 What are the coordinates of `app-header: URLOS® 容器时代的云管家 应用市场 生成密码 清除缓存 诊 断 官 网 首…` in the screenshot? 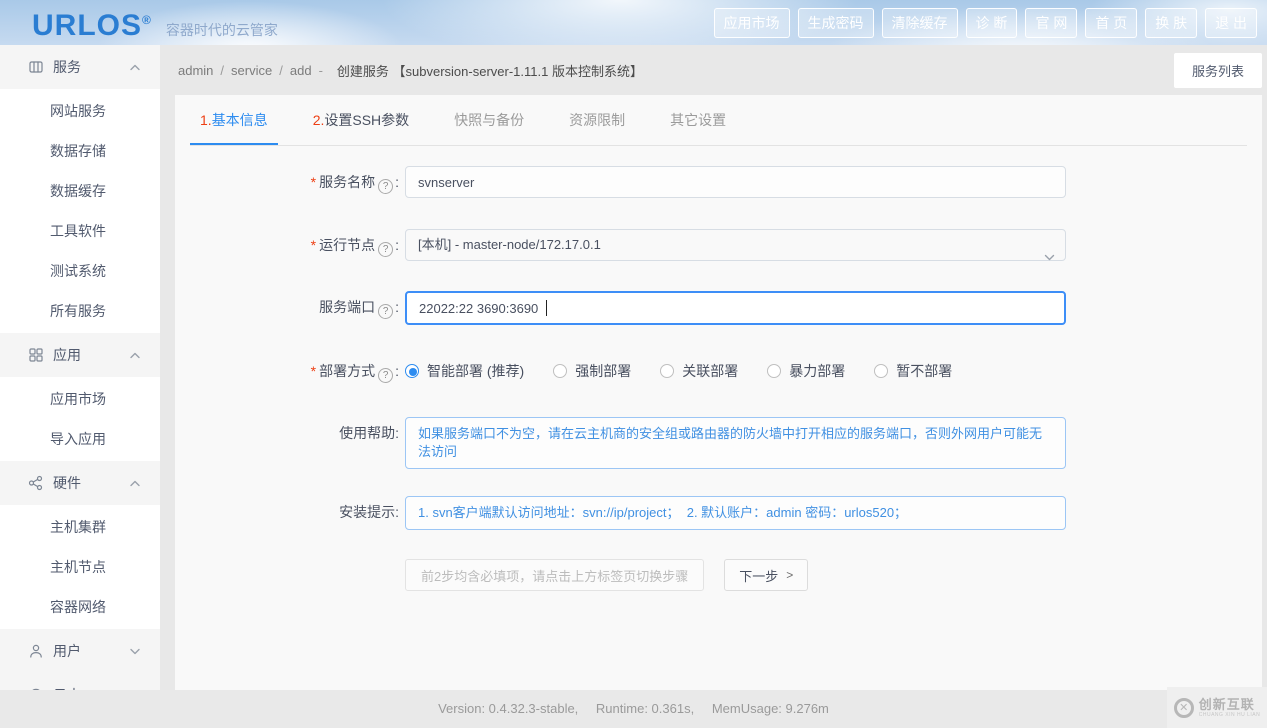 It's located at (633, 22).